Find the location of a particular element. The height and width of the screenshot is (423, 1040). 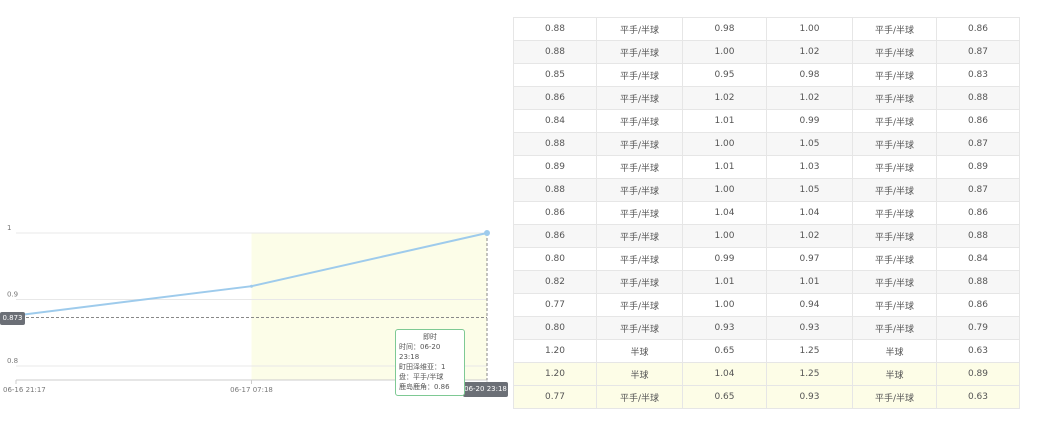

y-tick-label: 0.8 is located at coordinates (12, 361).